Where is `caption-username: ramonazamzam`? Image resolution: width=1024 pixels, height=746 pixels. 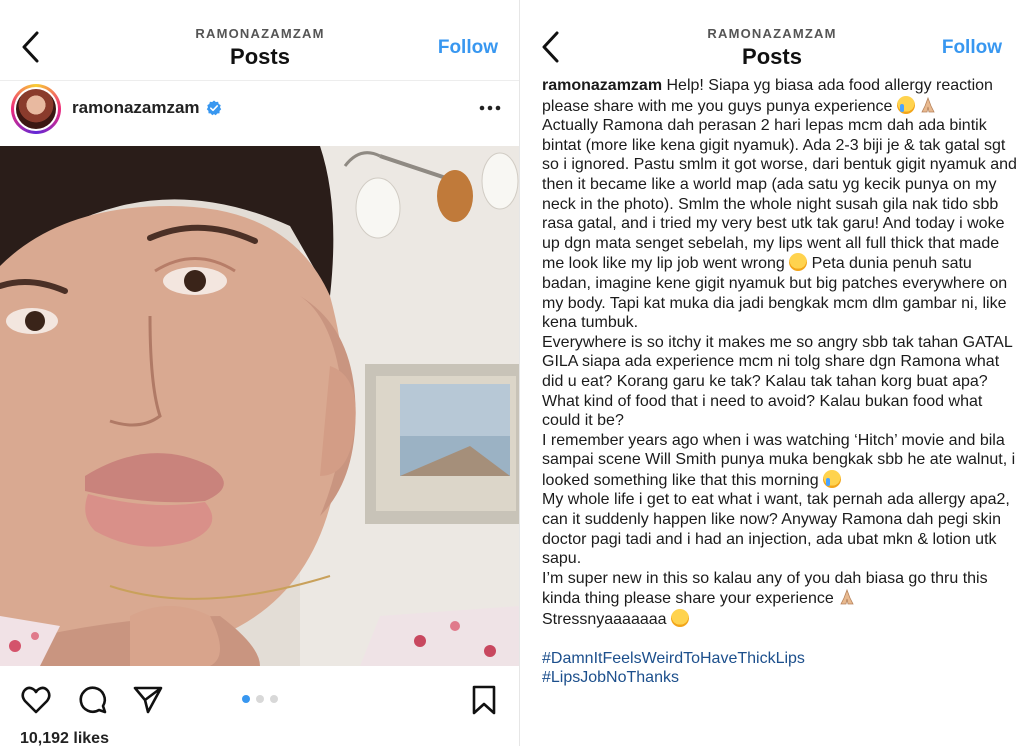
caption-username: ramonazamzam is located at coordinates (602, 85).